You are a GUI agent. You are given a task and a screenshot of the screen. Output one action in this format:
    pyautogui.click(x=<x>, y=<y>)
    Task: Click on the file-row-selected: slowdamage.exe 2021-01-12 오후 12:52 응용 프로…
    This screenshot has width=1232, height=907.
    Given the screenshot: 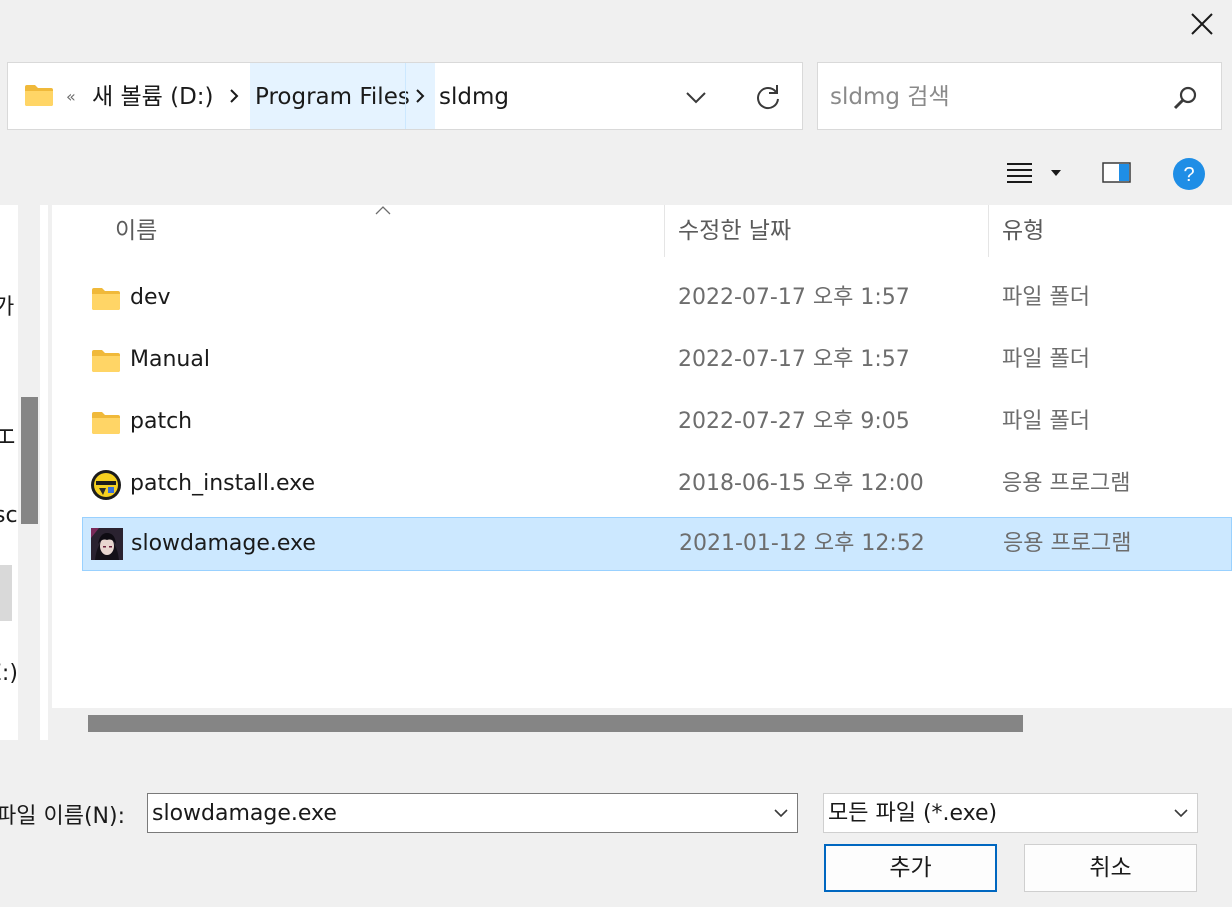 What is the action you would take?
    pyautogui.click(x=657, y=544)
    